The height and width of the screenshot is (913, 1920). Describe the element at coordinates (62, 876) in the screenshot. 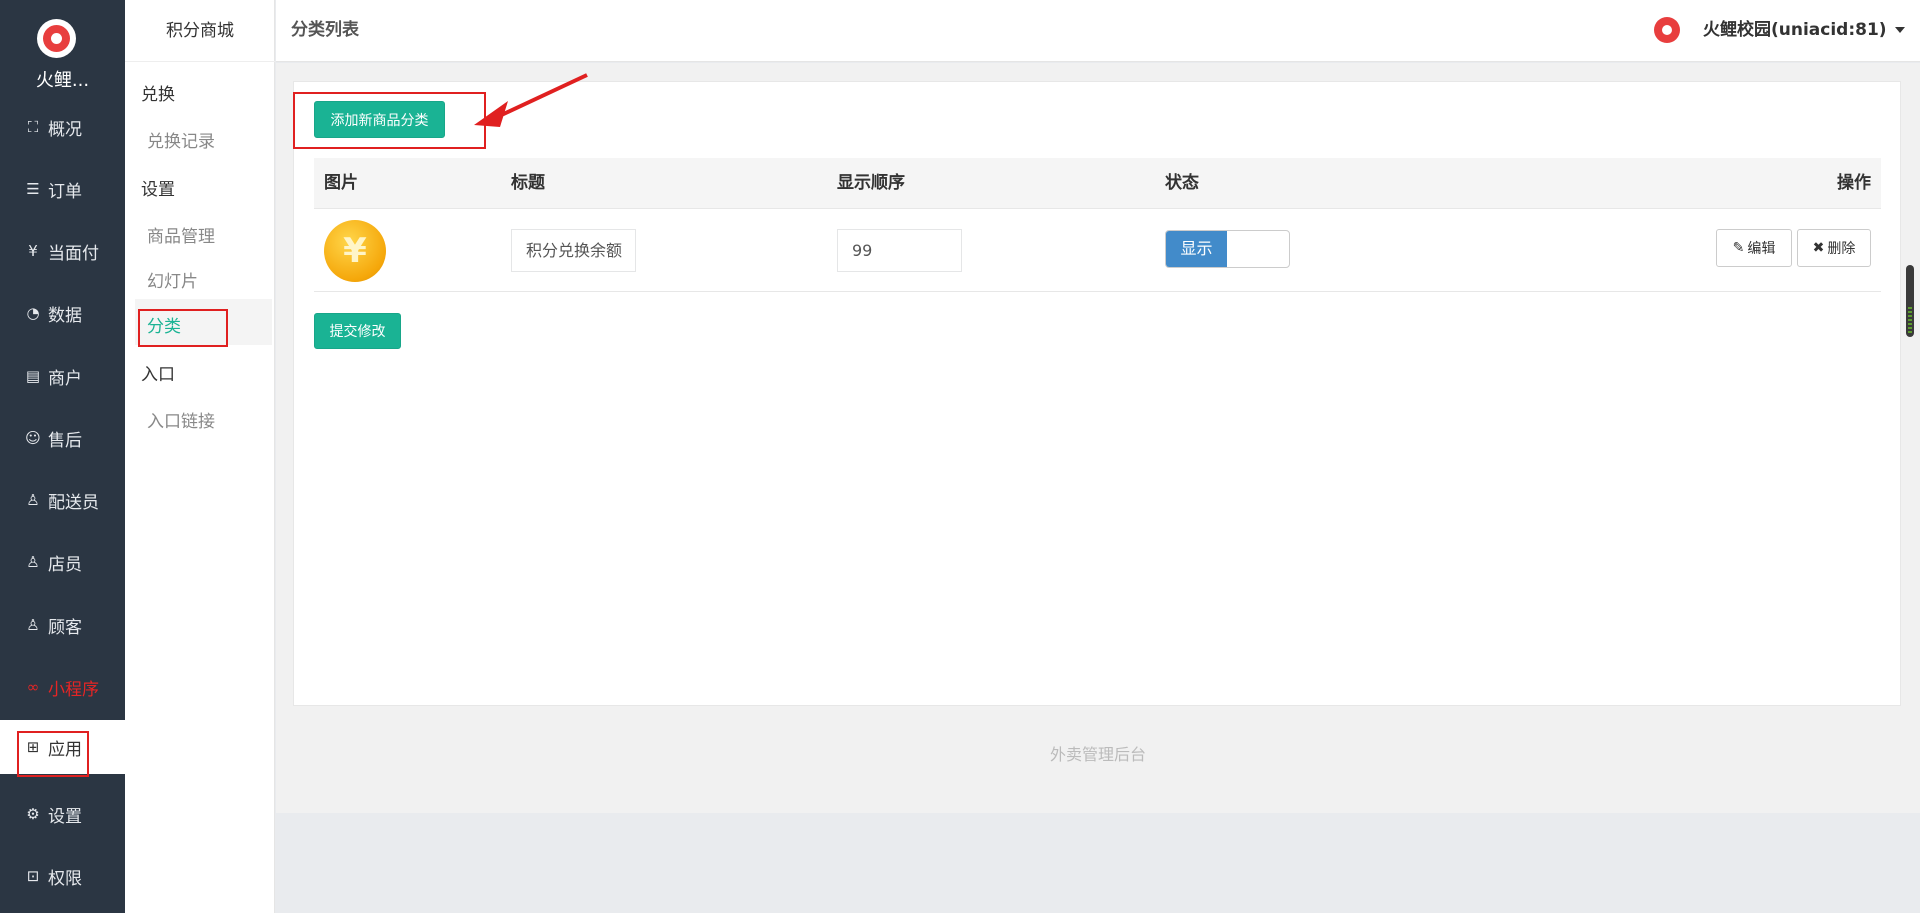

I see `nav-item-permission: ⊡ 权限` at that location.